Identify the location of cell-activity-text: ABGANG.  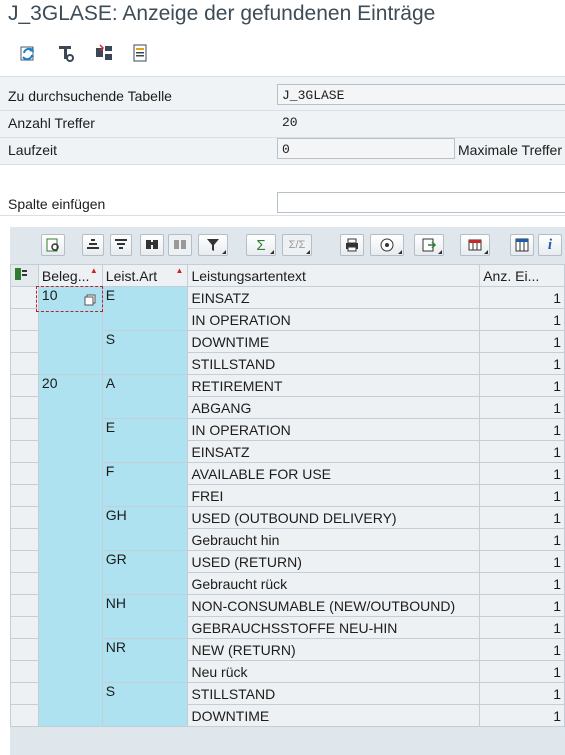
(334, 407).